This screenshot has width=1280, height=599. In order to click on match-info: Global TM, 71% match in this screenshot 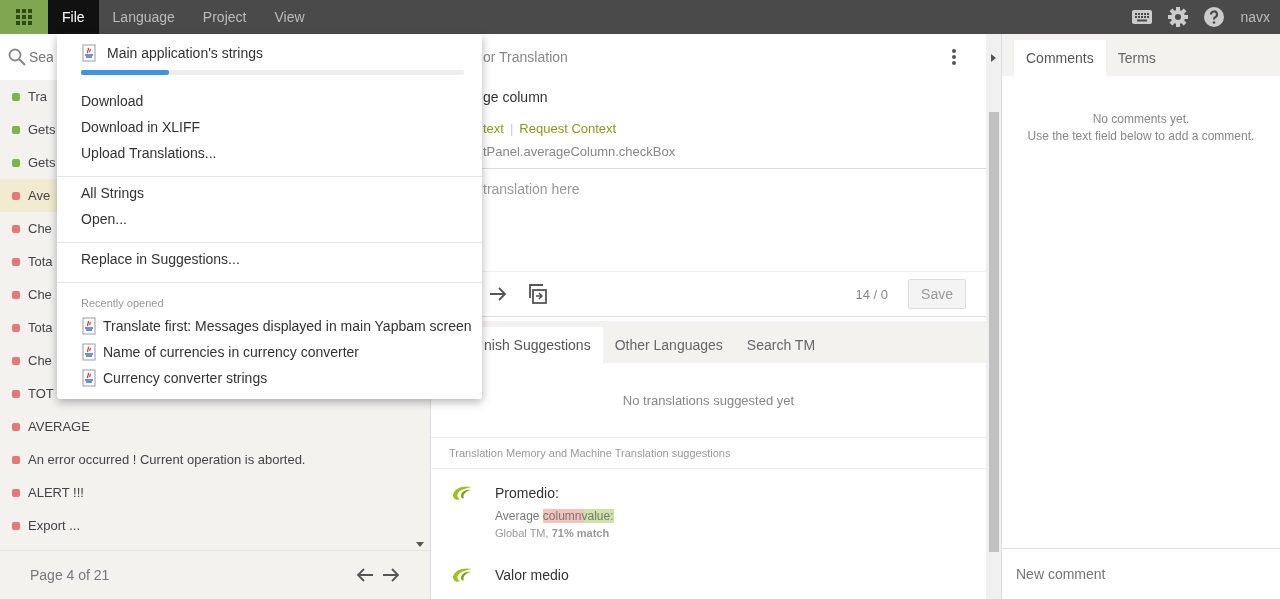, I will do `click(553, 533)`.